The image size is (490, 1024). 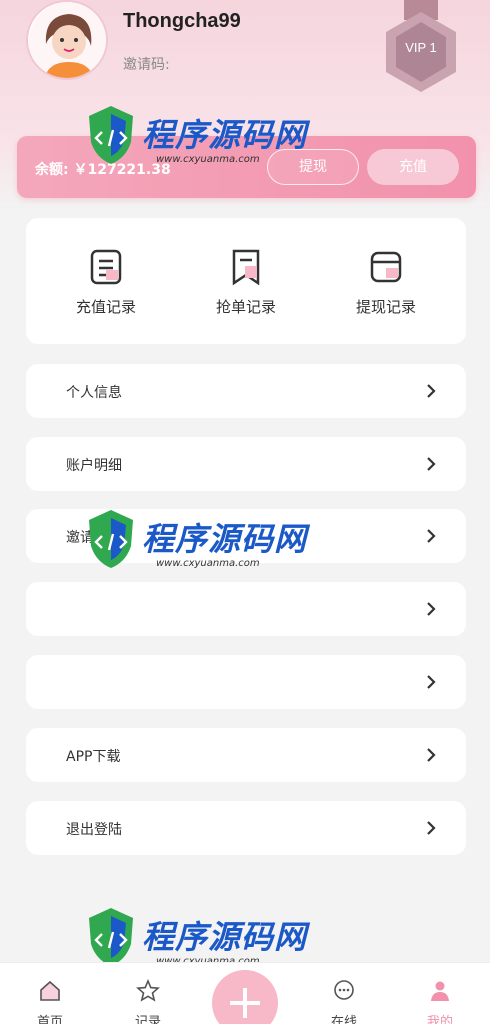 I want to click on menu-item-label: 退出登陆, so click(x=94, y=830).